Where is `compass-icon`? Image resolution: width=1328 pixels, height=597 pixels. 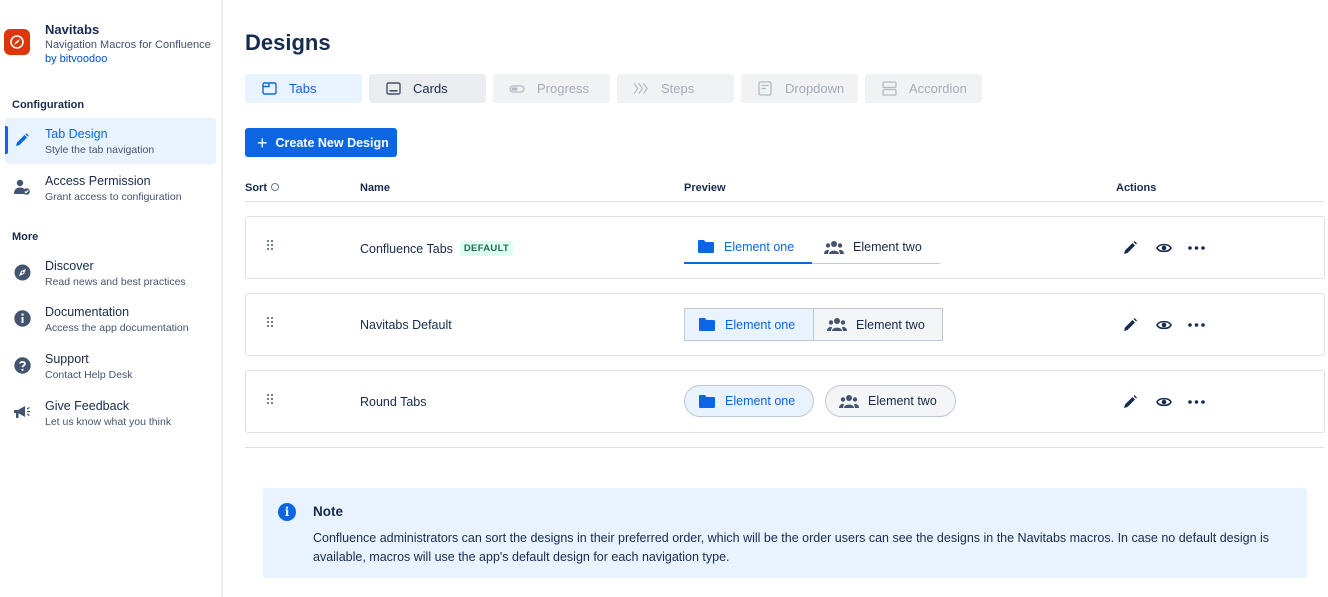
compass-icon is located at coordinates (22, 272).